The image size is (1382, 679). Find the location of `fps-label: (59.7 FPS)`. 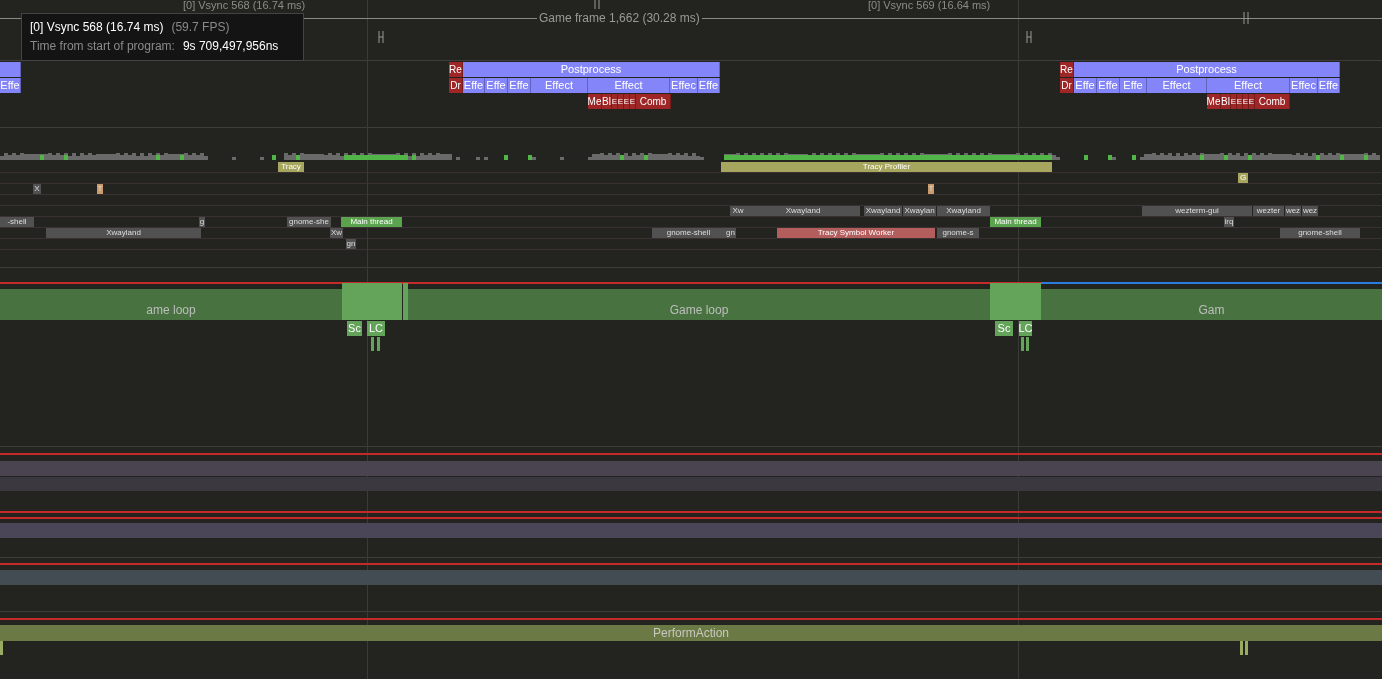

fps-label: (59.7 FPS) is located at coordinates (200, 27).